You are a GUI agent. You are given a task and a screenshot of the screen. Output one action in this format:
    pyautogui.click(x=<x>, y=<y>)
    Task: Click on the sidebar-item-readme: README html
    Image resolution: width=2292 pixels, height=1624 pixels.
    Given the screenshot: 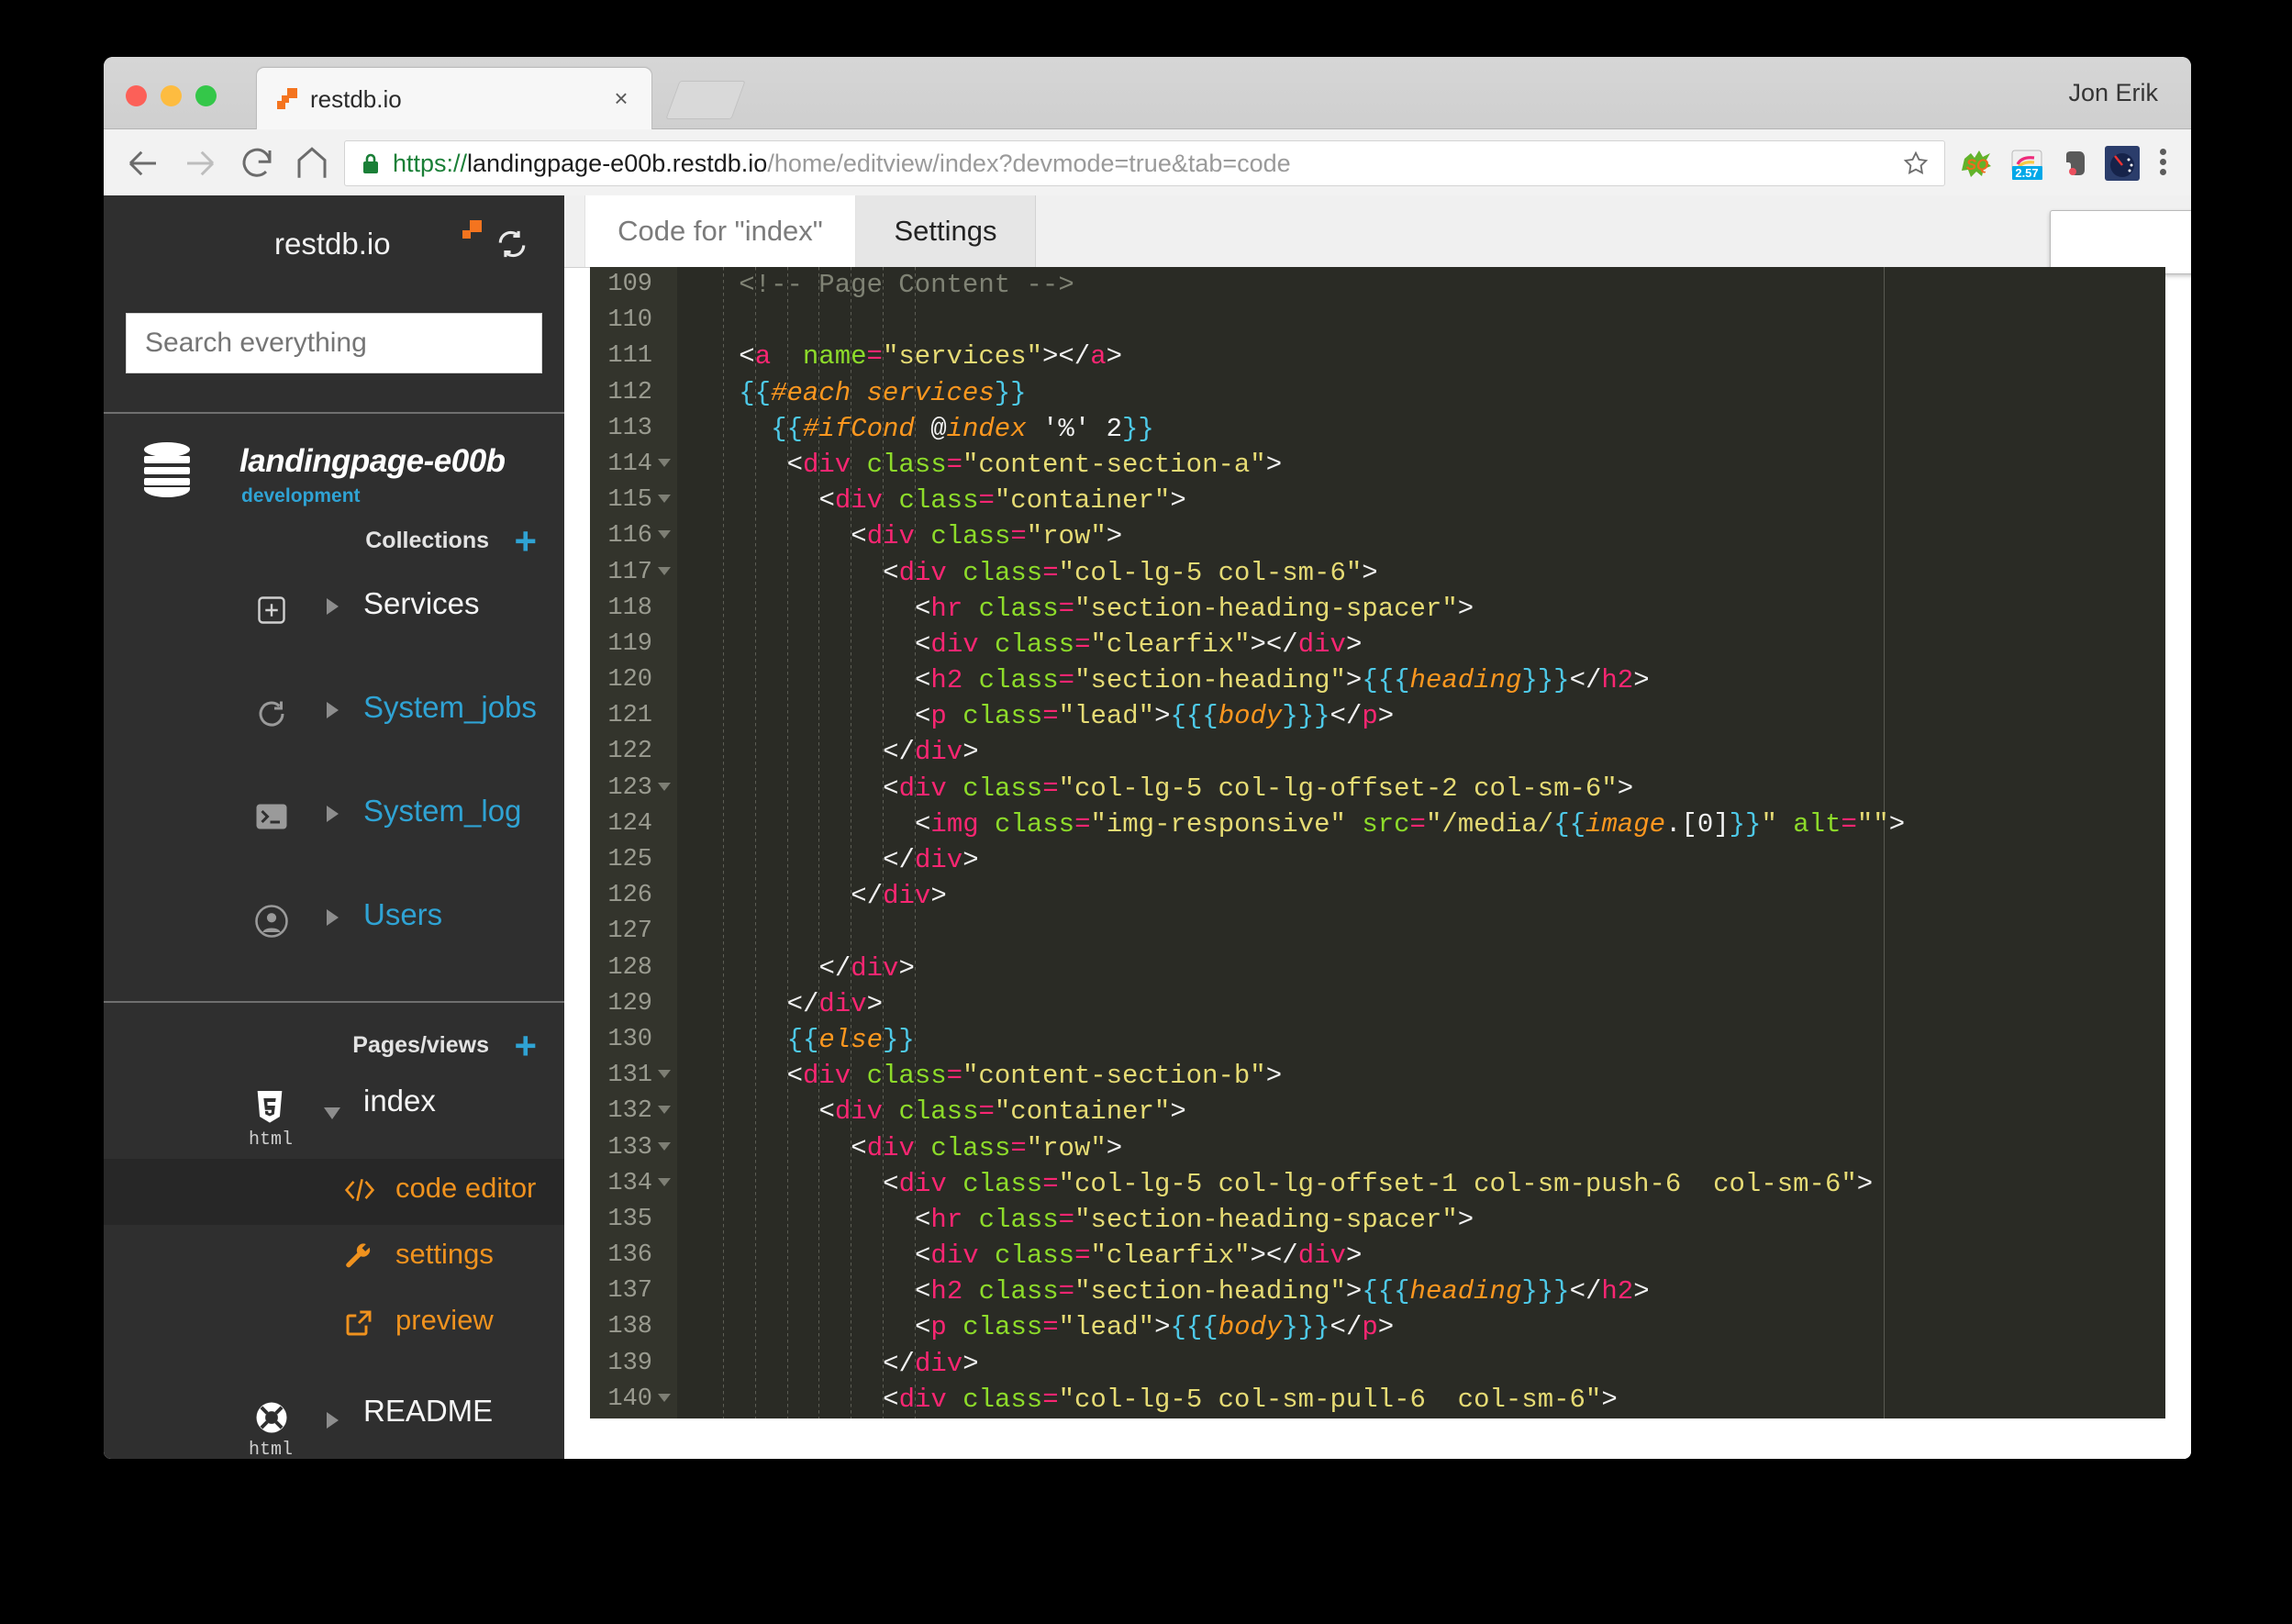 What is the action you would take?
    pyautogui.click(x=334, y=1421)
    